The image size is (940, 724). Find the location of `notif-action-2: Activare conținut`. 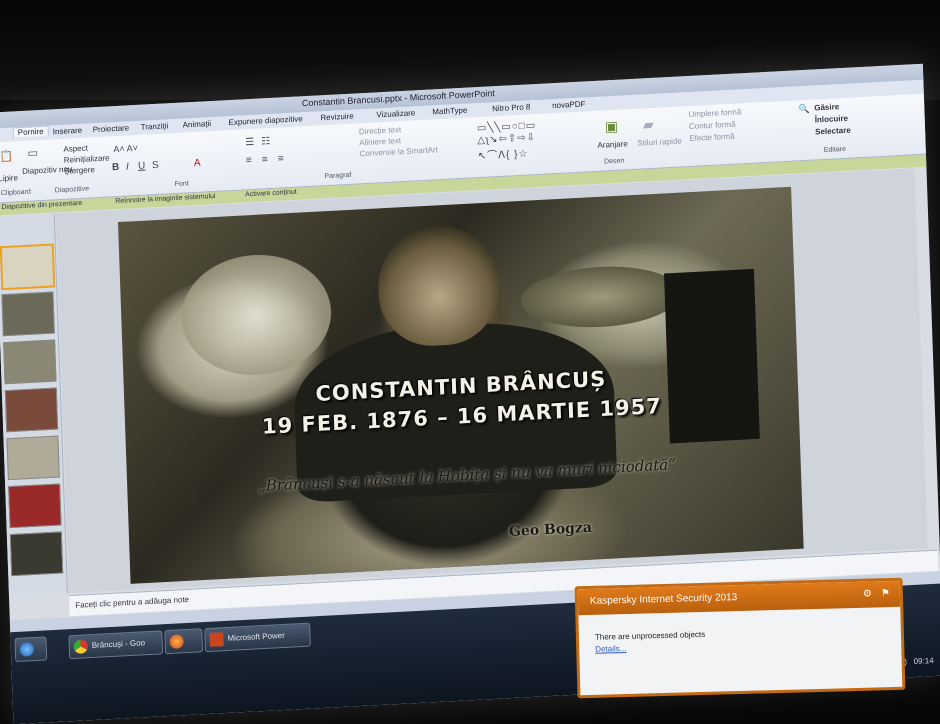

notif-action-2: Activare conținut is located at coordinates (271, 194).